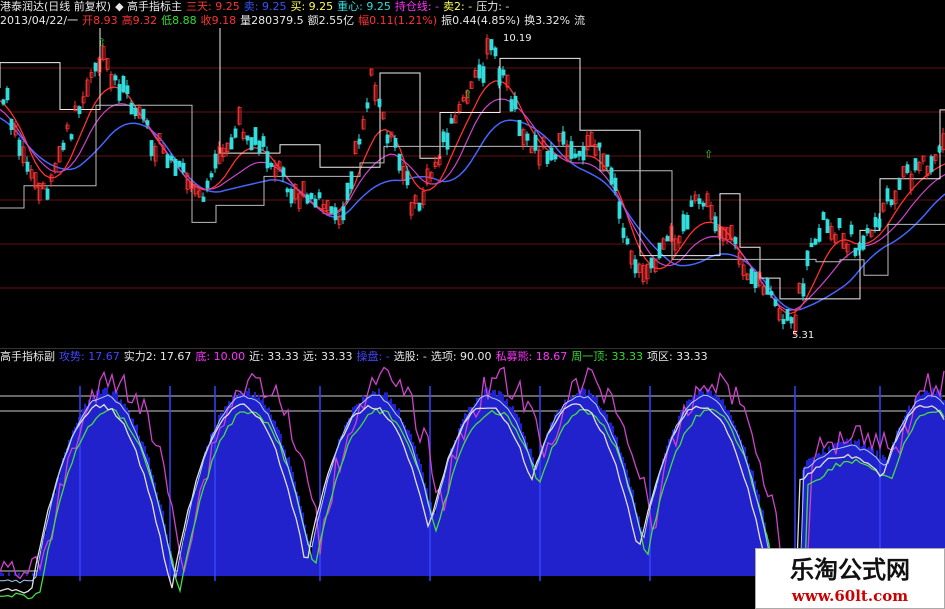 The image size is (945, 609). I want to click on ohlc-field: 流, so click(580, 20).